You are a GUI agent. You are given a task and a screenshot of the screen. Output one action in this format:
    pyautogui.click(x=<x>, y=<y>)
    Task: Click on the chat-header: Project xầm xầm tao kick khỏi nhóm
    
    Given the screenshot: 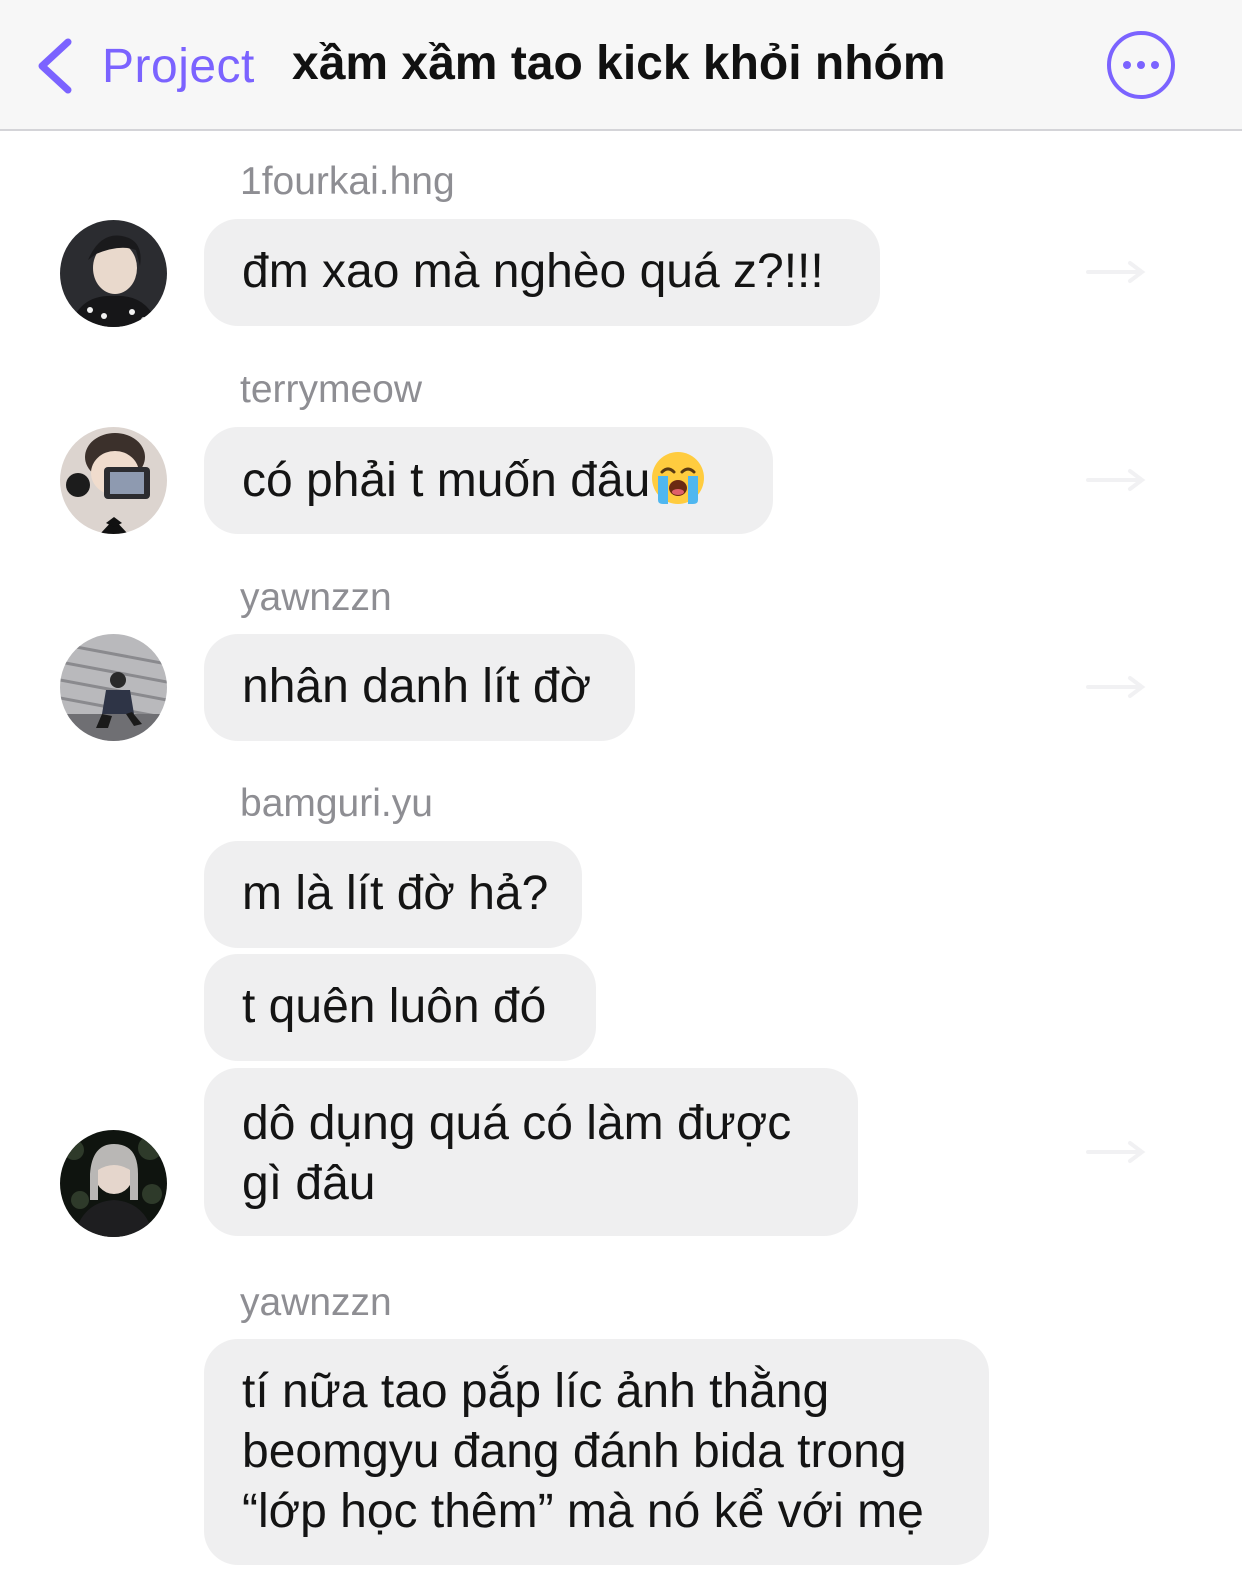 What is the action you would take?
    pyautogui.click(x=621, y=65)
    